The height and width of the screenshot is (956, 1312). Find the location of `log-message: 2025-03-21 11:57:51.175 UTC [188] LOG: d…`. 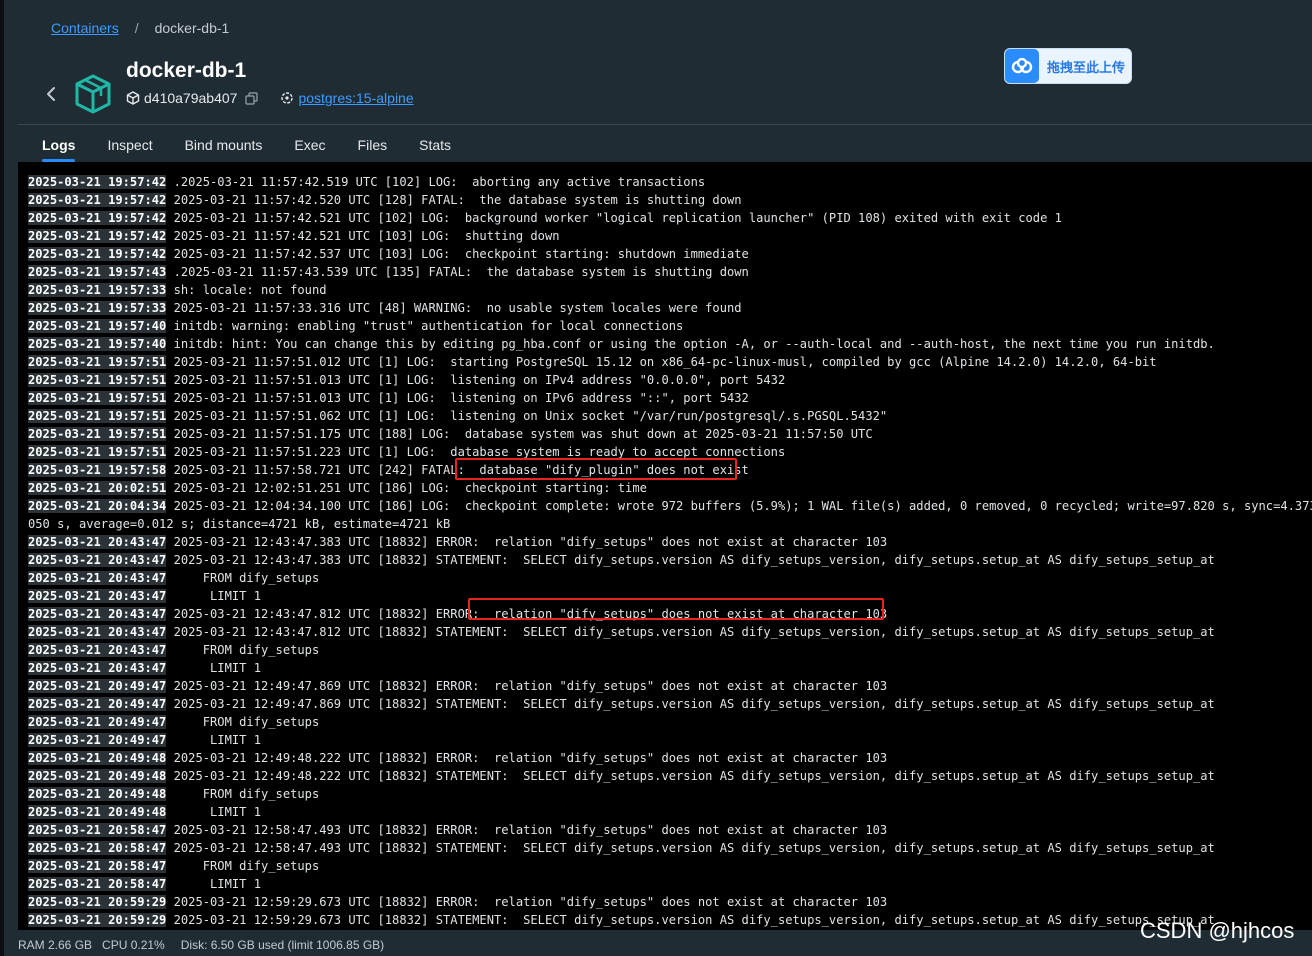

log-message: 2025-03-21 11:57:51.175 UTC [188] LOG: d… is located at coordinates (523, 434).